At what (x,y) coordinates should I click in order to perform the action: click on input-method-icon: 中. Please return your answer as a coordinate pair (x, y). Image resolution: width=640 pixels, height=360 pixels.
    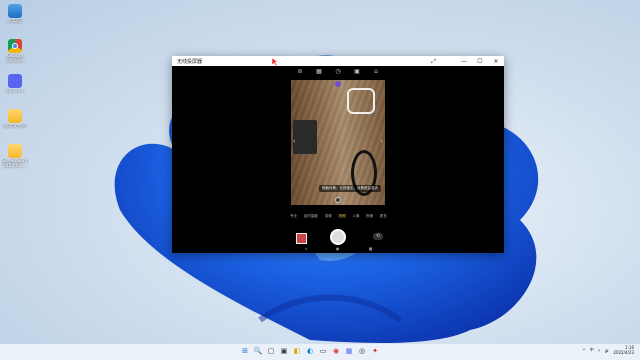
    Looking at the image, I should click on (592, 350).